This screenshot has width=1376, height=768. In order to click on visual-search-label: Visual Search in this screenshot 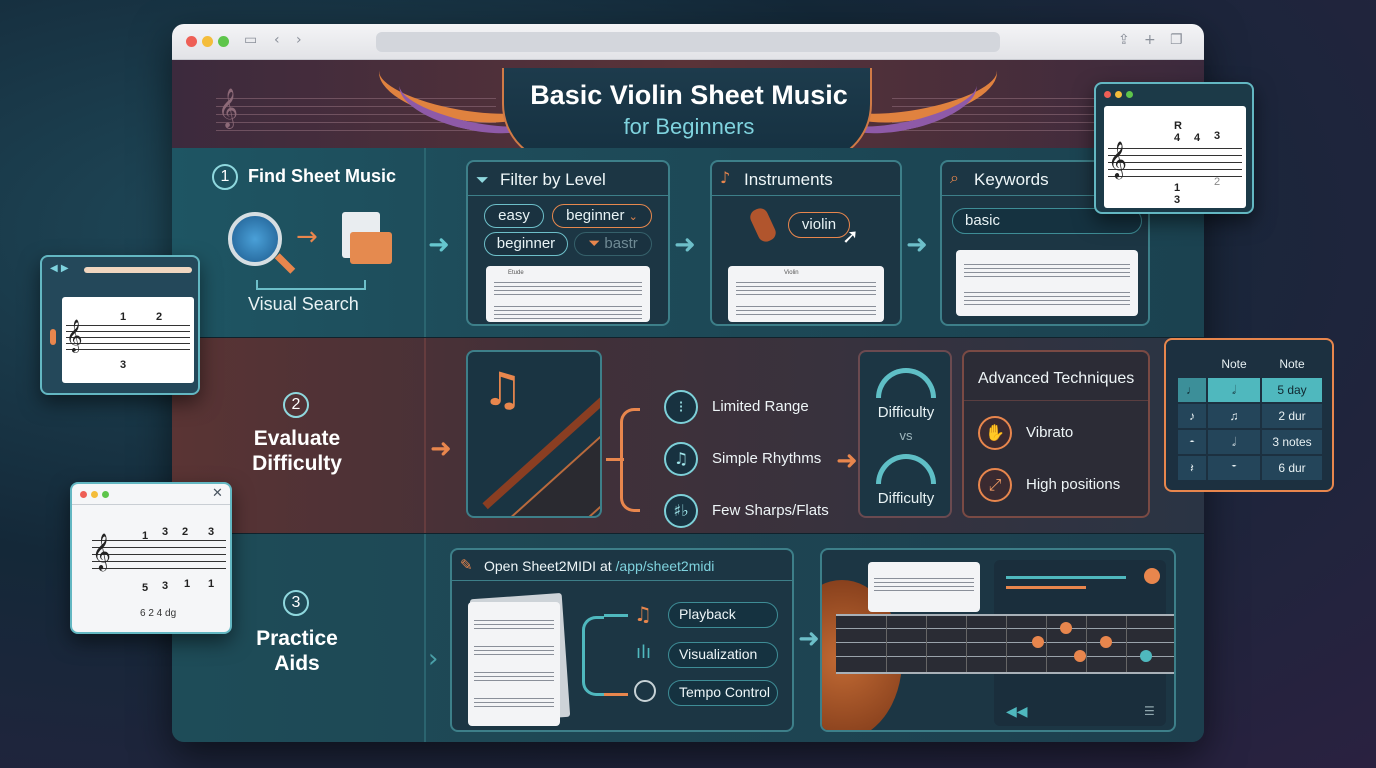, I will do `click(303, 304)`.